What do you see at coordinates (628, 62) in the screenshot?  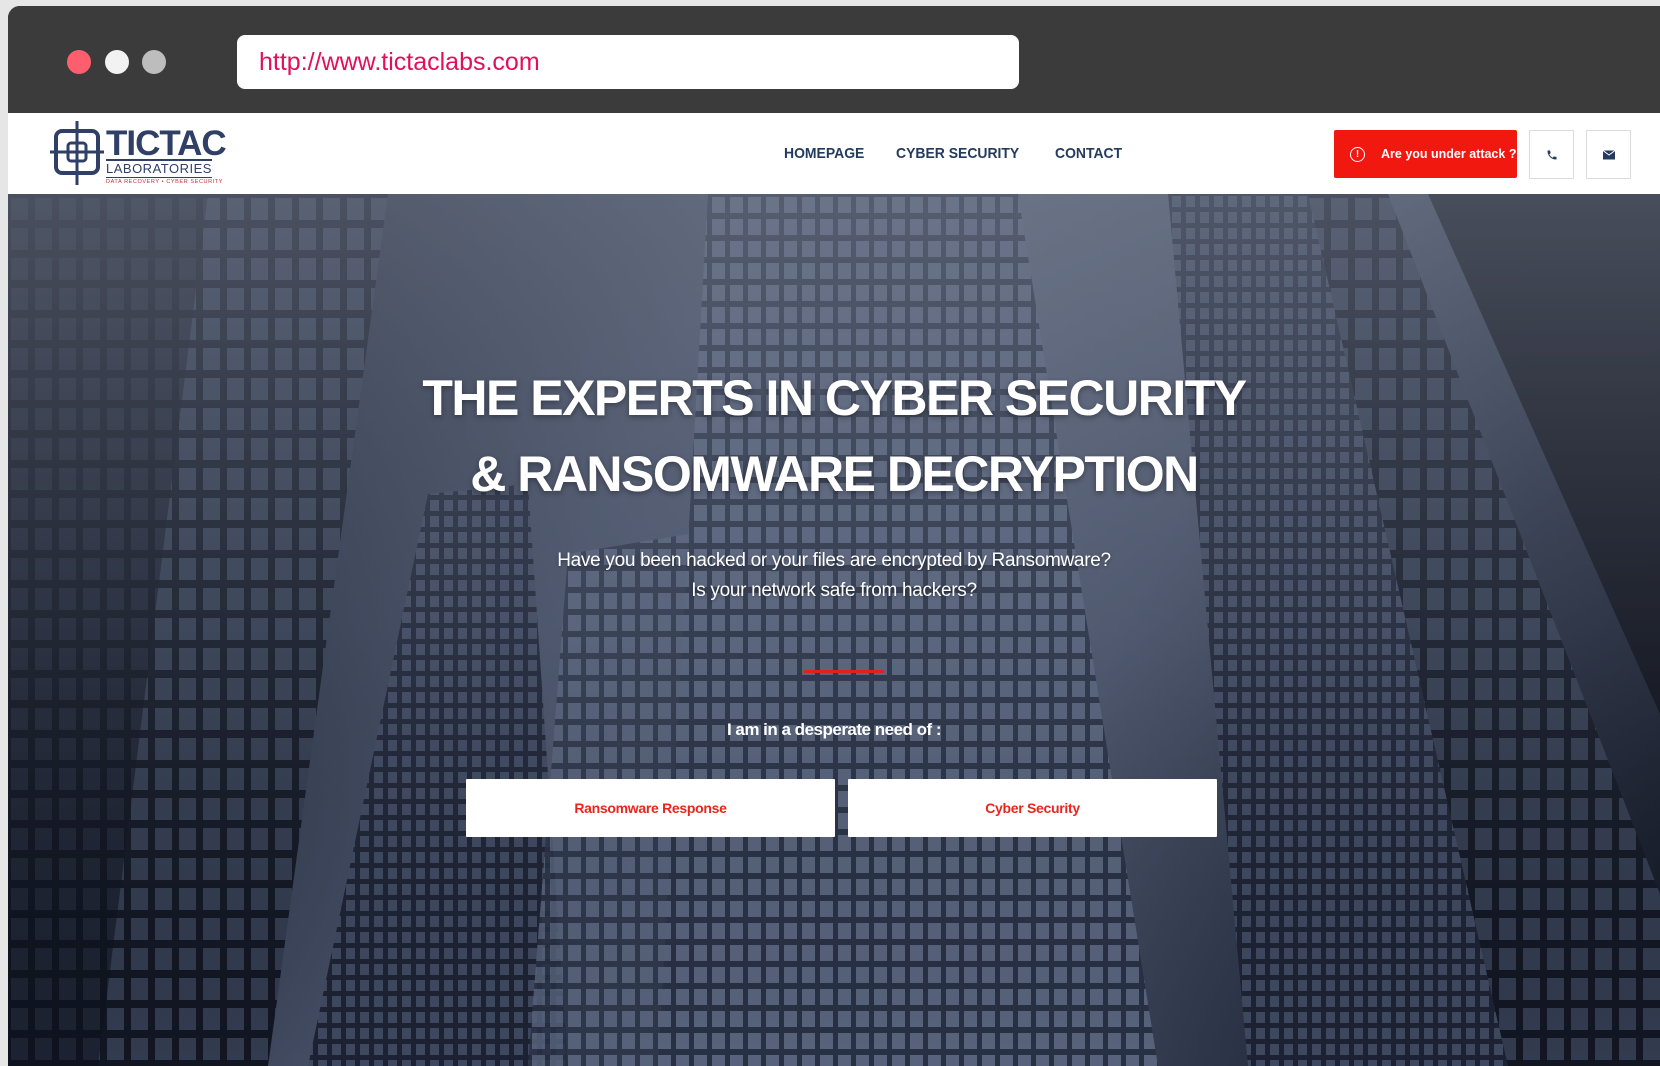 I see `address-bar: http://www.tictaclabs.com` at bounding box center [628, 62].